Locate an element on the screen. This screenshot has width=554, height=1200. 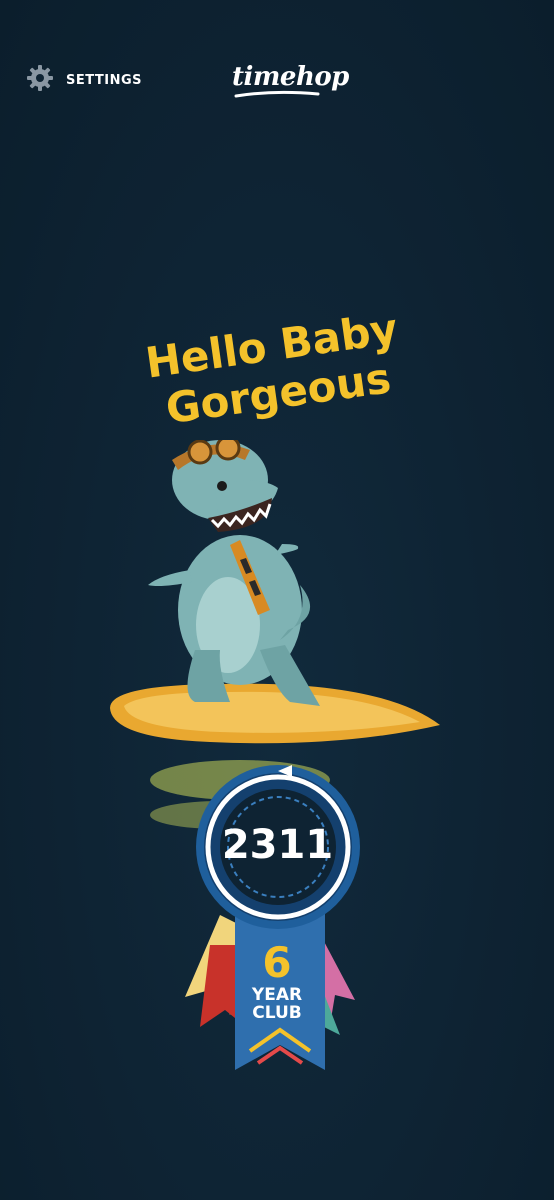
club-years-number: 6 is located at coordinates (277, 962).